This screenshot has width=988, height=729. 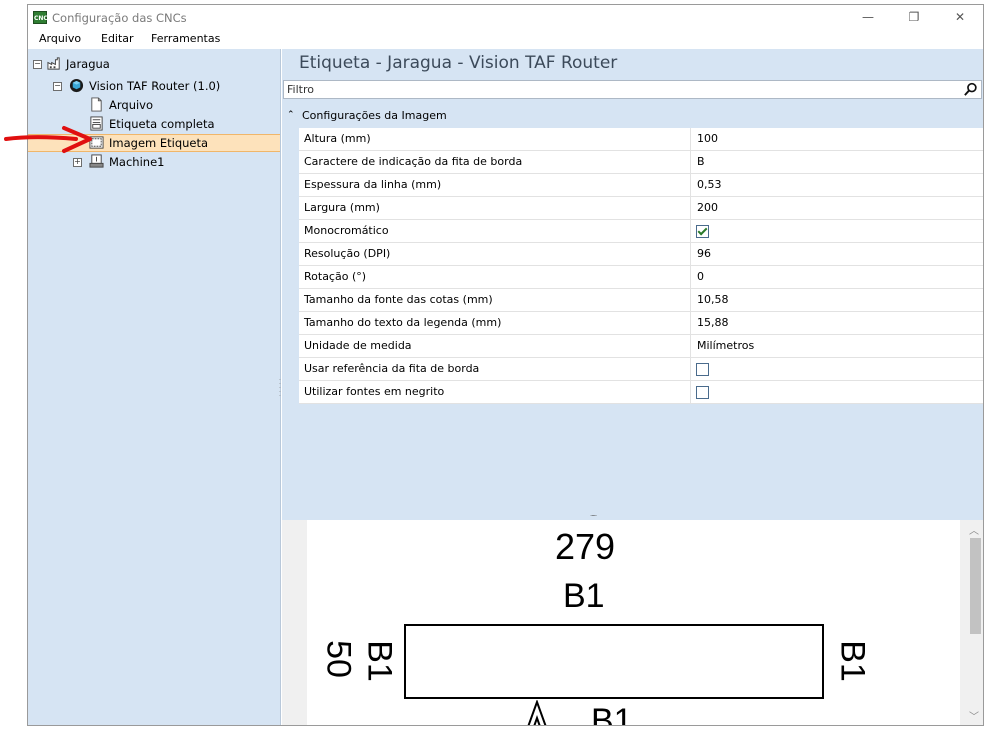 I want to click on direction-arrow-icon, so click(x=537, y=712).